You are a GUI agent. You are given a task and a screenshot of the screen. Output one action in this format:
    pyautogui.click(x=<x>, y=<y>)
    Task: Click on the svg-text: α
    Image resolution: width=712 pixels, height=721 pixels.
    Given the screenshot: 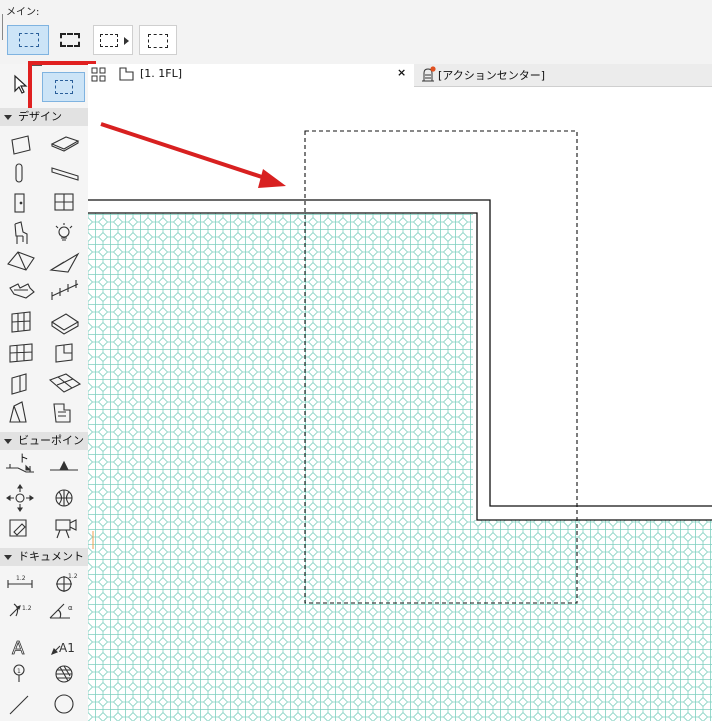 What is the action you would take?
    pyautogui.click(x=70, y=608)
    